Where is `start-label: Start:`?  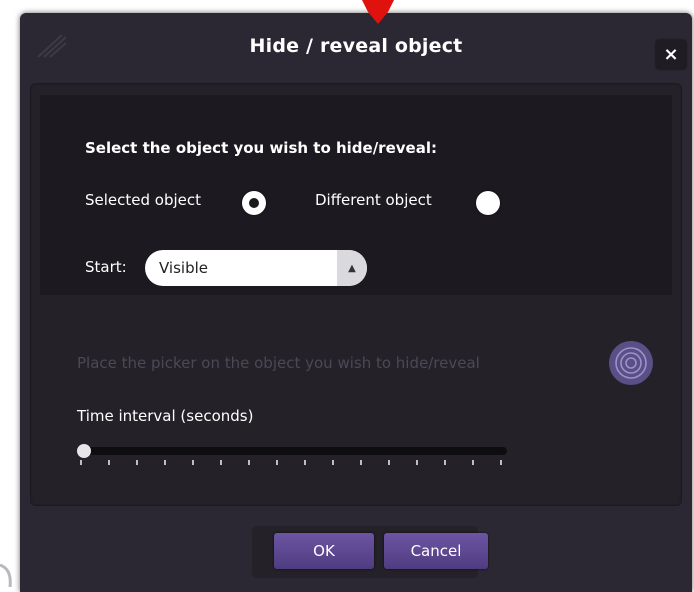
start-label: Start: is located at coordinates (106, 267).